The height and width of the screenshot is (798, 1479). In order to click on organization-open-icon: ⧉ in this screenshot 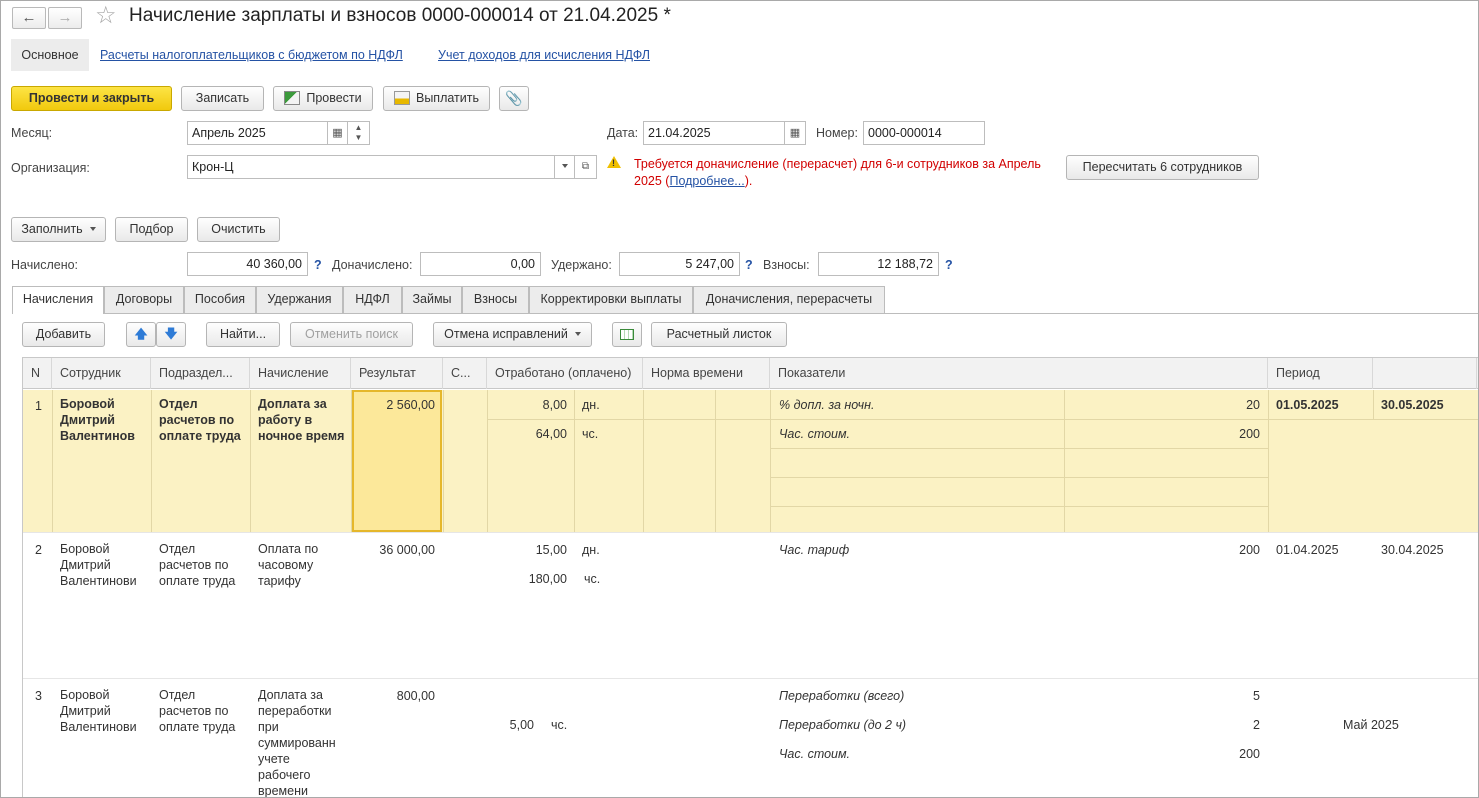, I will do `click(586, 167)`.